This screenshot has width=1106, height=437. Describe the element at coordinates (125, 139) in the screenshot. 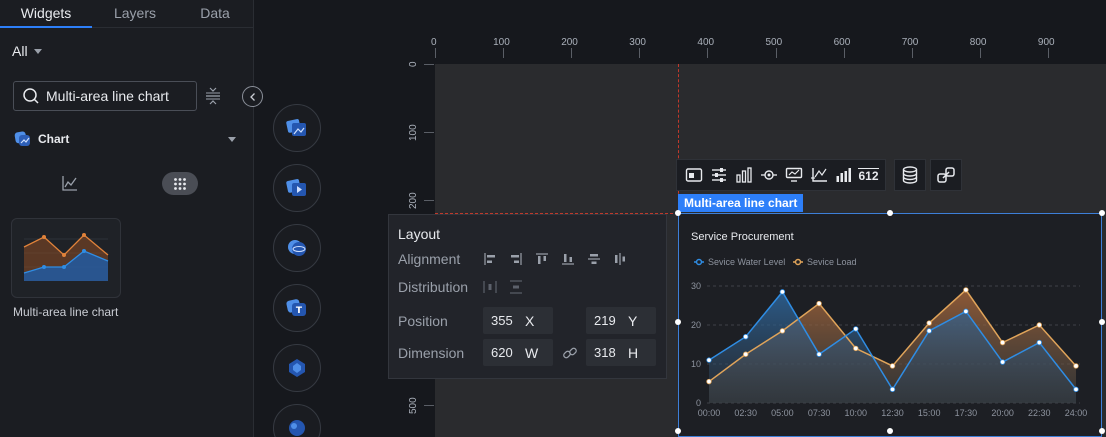

I see `category-chart: Chart` at that location.